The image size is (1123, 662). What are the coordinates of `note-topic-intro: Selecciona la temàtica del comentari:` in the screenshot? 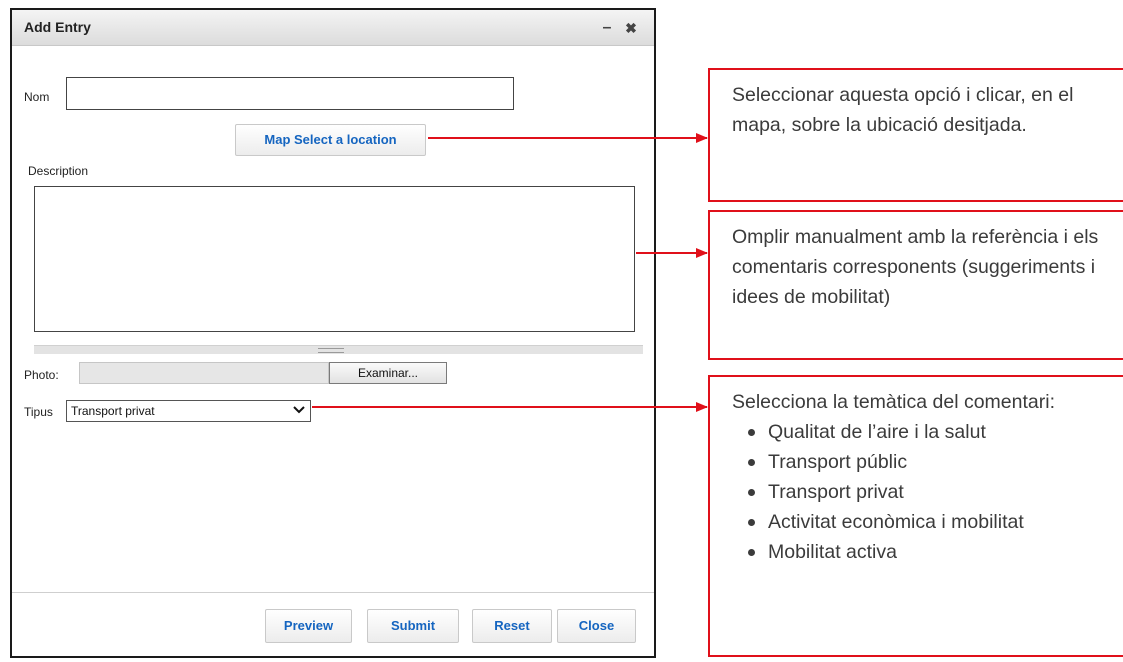 It's located at (893, 402).